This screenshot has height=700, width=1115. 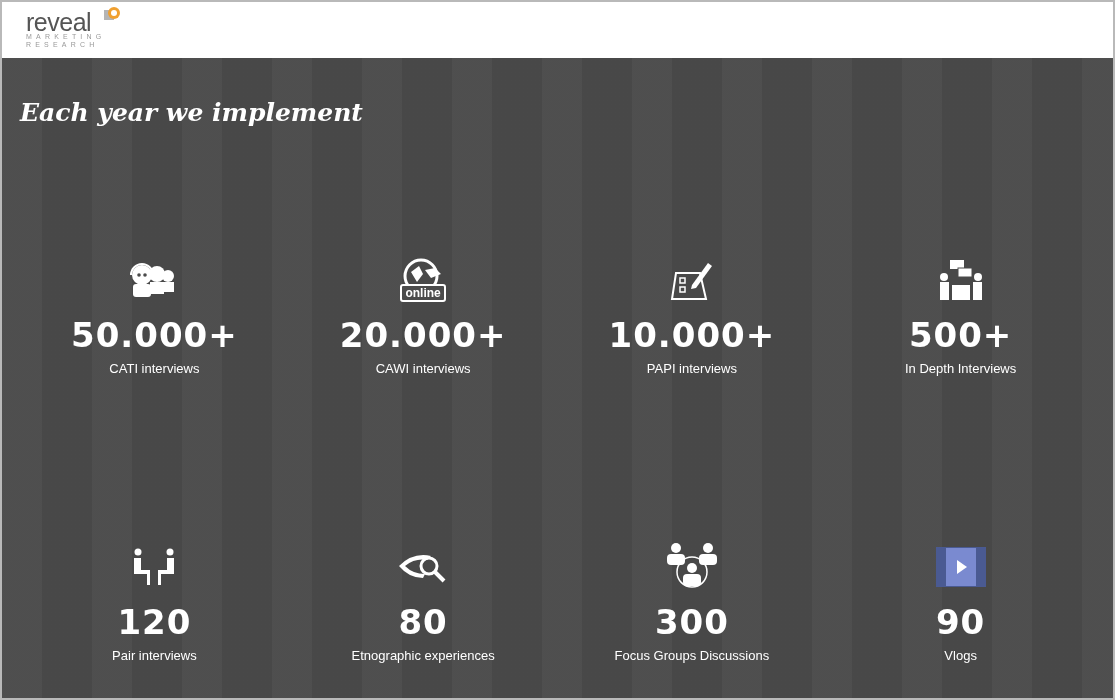 I want to click on stat-value: 90, so click(x=960, y=622).